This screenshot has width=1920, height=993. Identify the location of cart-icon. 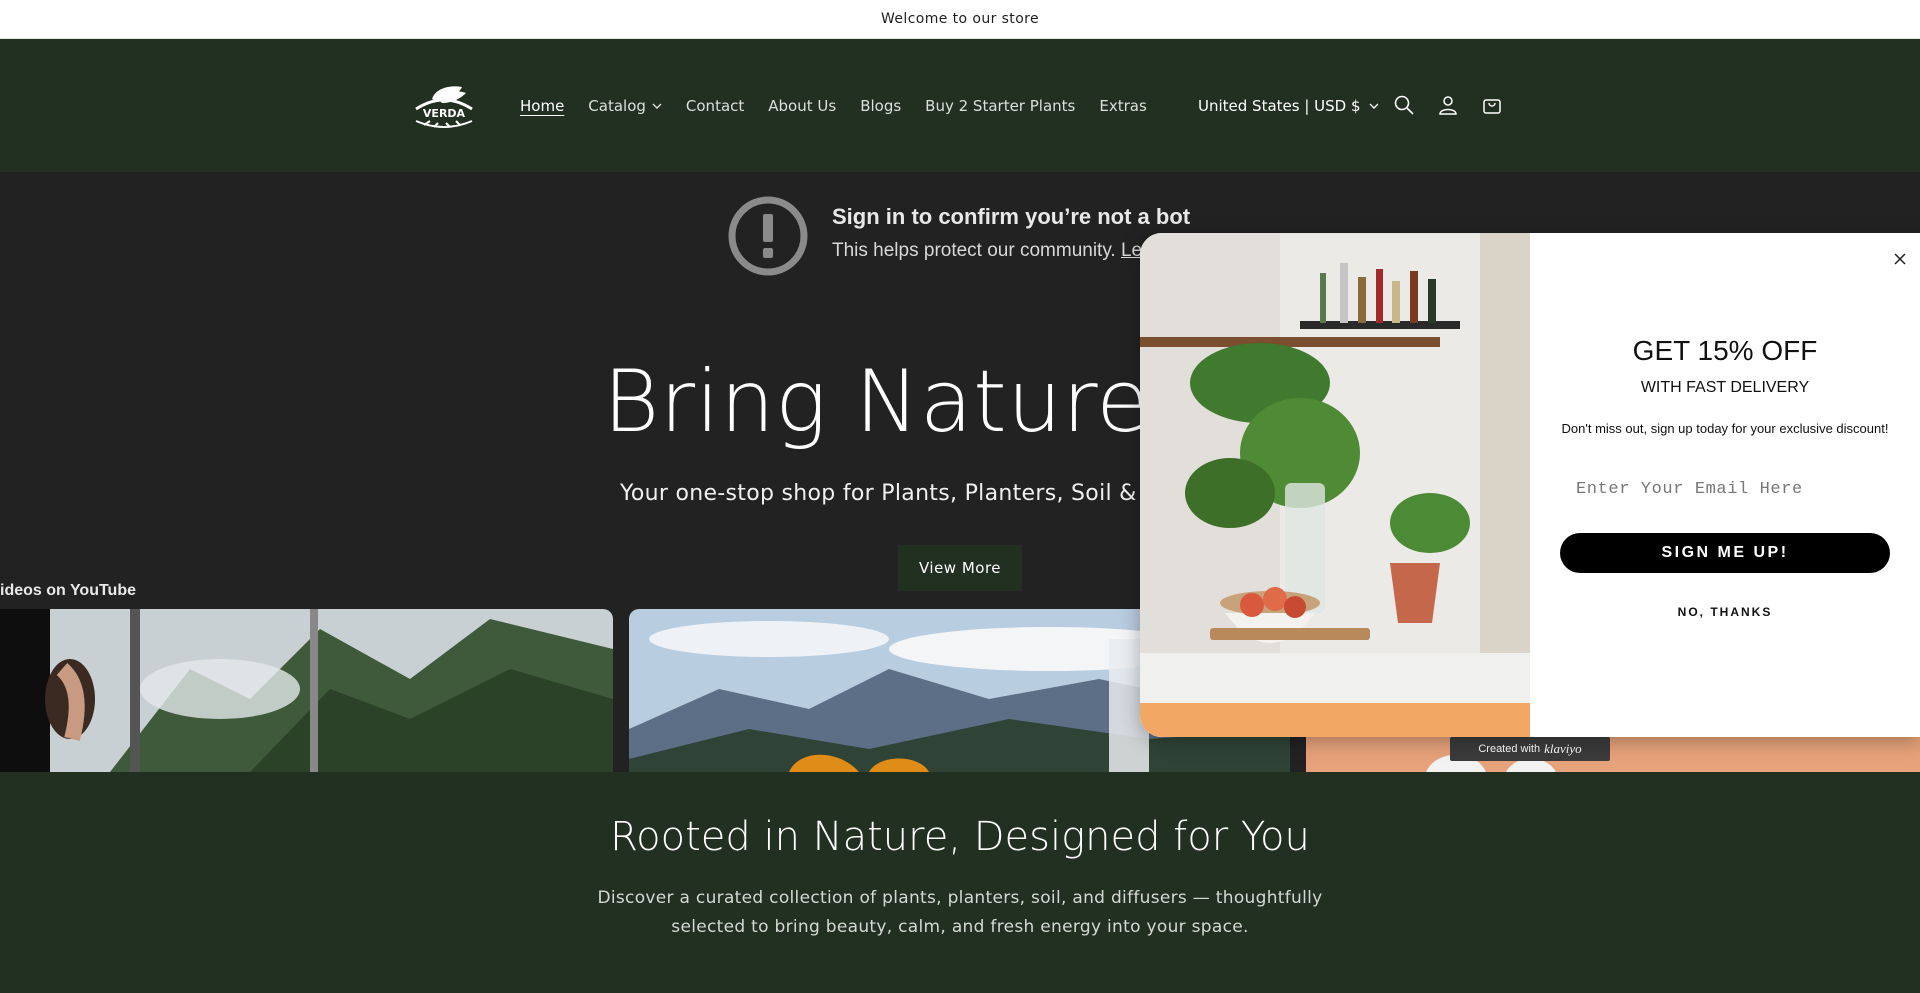
(1492, 105).